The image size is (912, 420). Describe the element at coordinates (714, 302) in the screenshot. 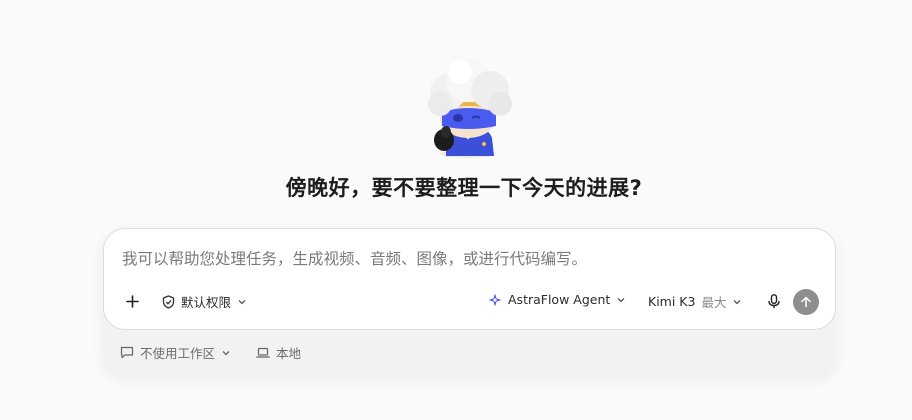

I see `model-mode: 最大` at that location.